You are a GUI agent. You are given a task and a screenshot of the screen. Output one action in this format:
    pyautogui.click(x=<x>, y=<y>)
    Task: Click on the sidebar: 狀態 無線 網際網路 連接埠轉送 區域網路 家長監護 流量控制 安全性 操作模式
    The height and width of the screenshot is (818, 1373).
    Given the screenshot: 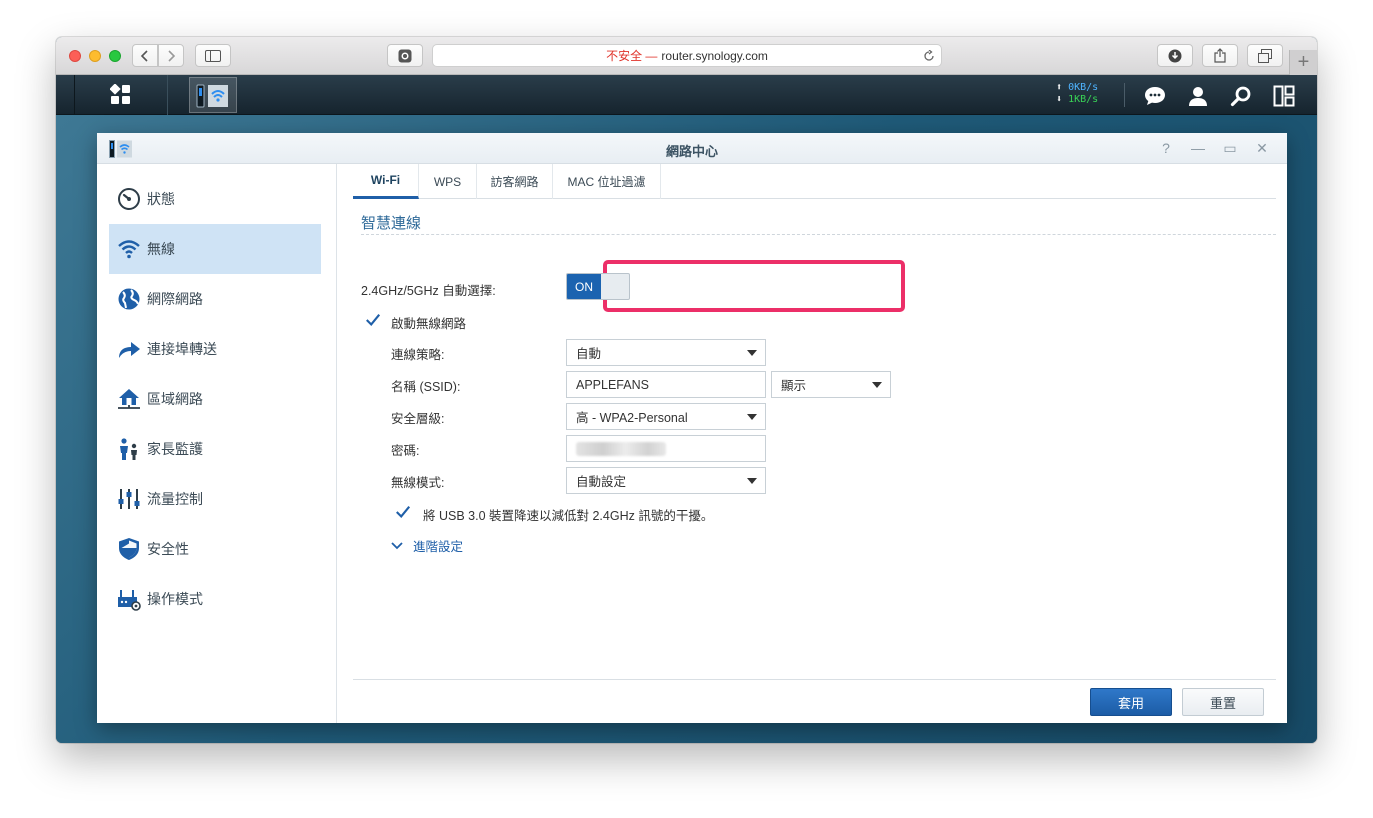 What is the action you would take?
    pyautogui.click(x=217, y=443)
    